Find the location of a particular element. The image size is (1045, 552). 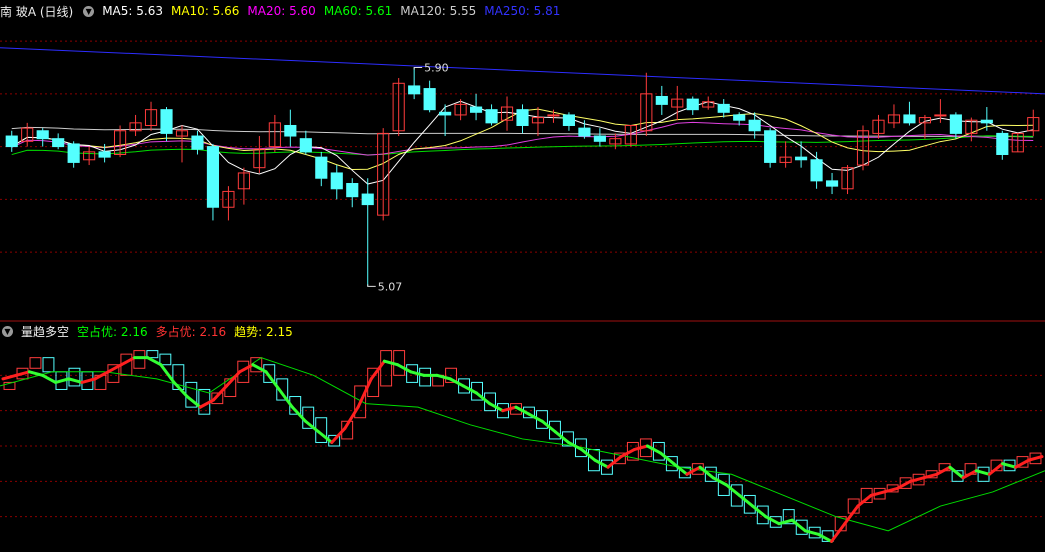

ma-legend-item-5: MA250: 5.81 is located at coordinates (522, 11).